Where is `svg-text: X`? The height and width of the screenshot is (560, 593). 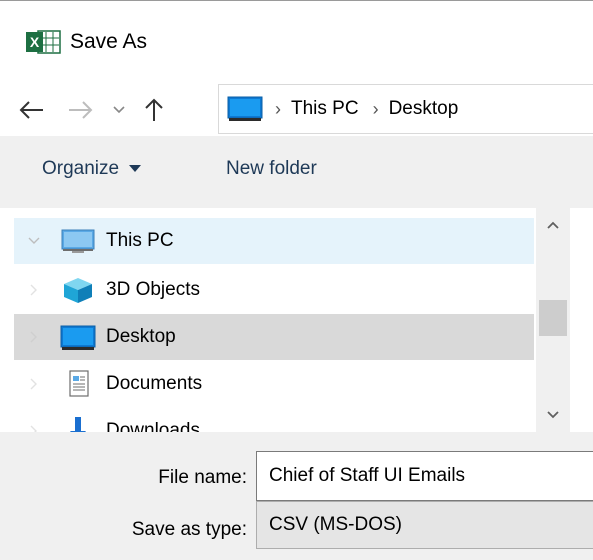
svg-text: X is located at coordinates (35, 42).